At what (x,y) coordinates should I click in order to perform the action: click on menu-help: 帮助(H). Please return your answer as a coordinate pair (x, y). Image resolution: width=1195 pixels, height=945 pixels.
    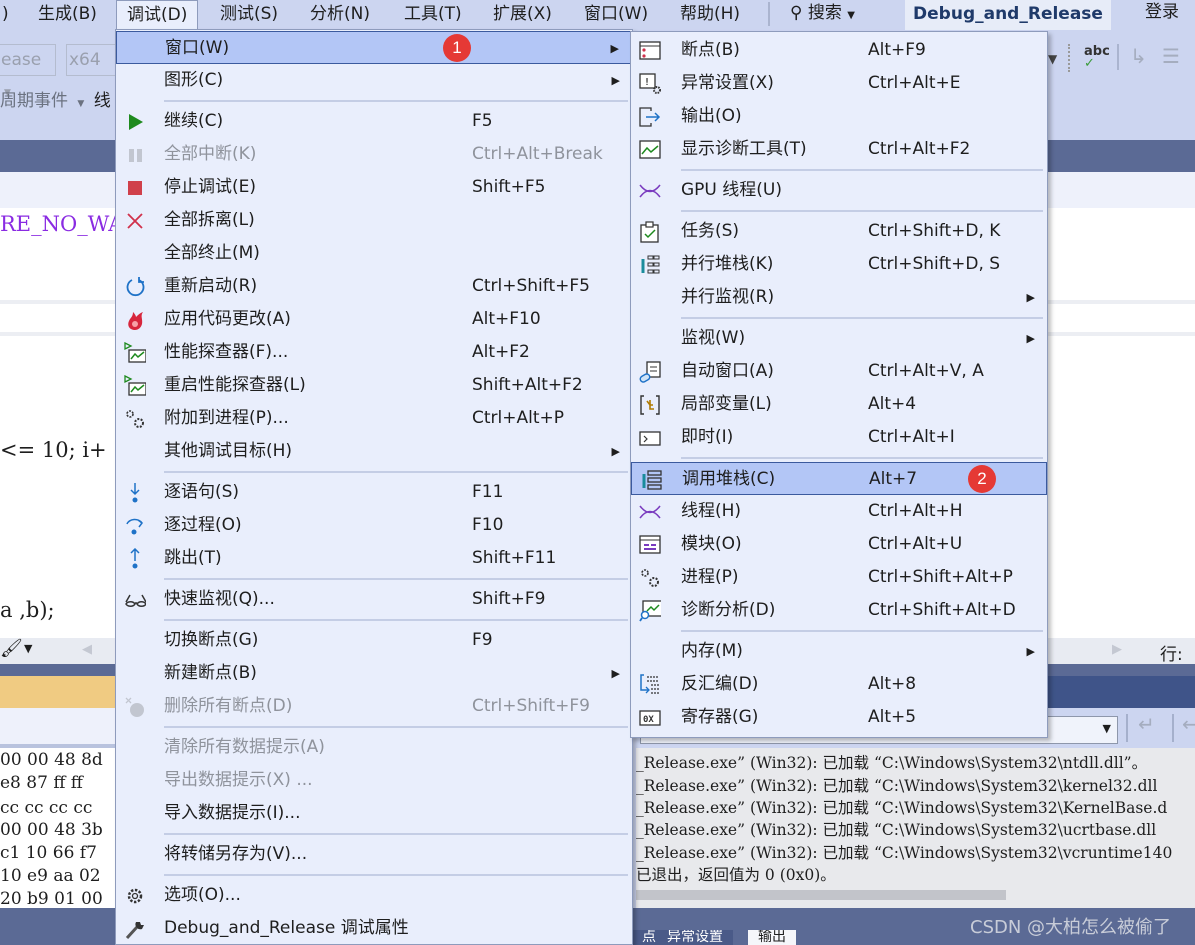
    Looking at the image, I should click on (710, 15).